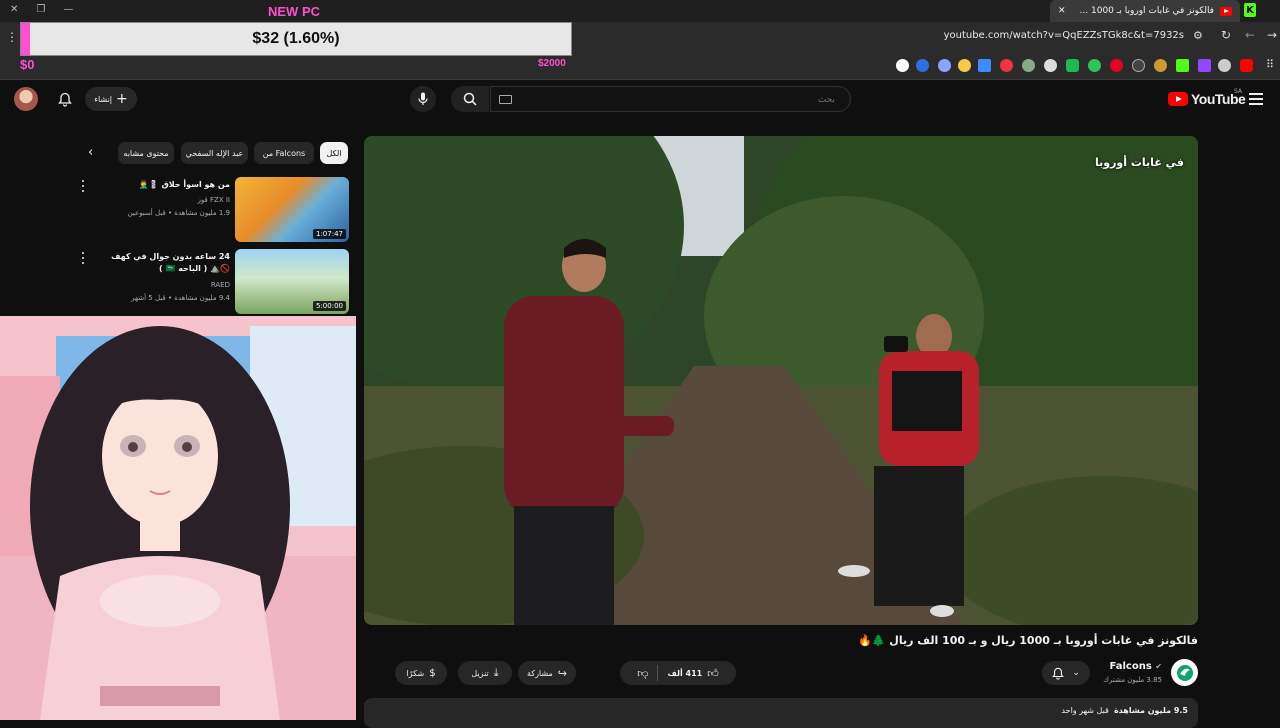 The image size is (1280, 728). Describe the element at coordinates (1132, 680) in the screenshot. I see `channel-subscribers: 3.85 مليون مشترك` at that location.